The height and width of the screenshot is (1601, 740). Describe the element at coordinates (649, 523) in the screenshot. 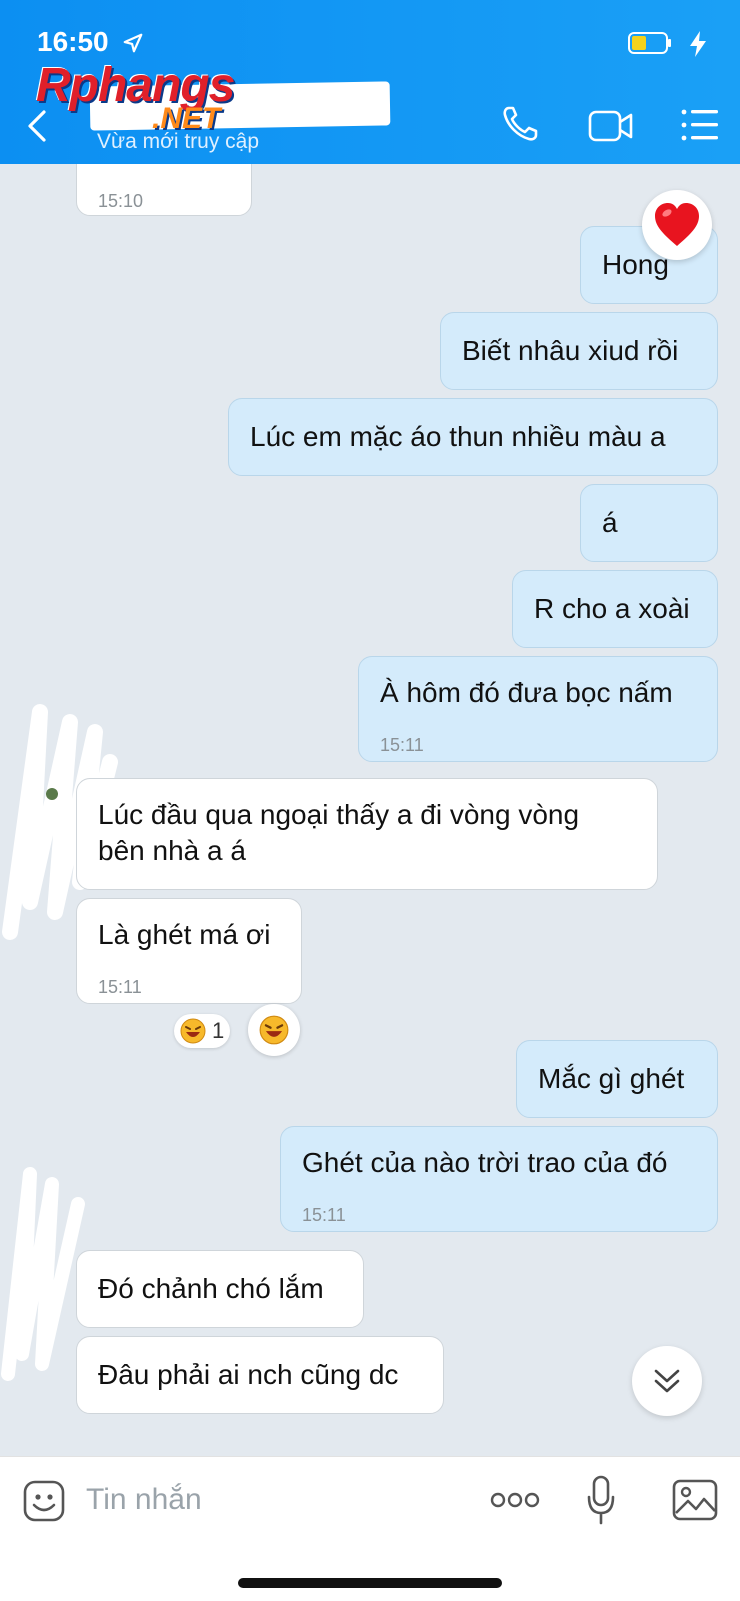

I see `message-bubble: á` at that location.